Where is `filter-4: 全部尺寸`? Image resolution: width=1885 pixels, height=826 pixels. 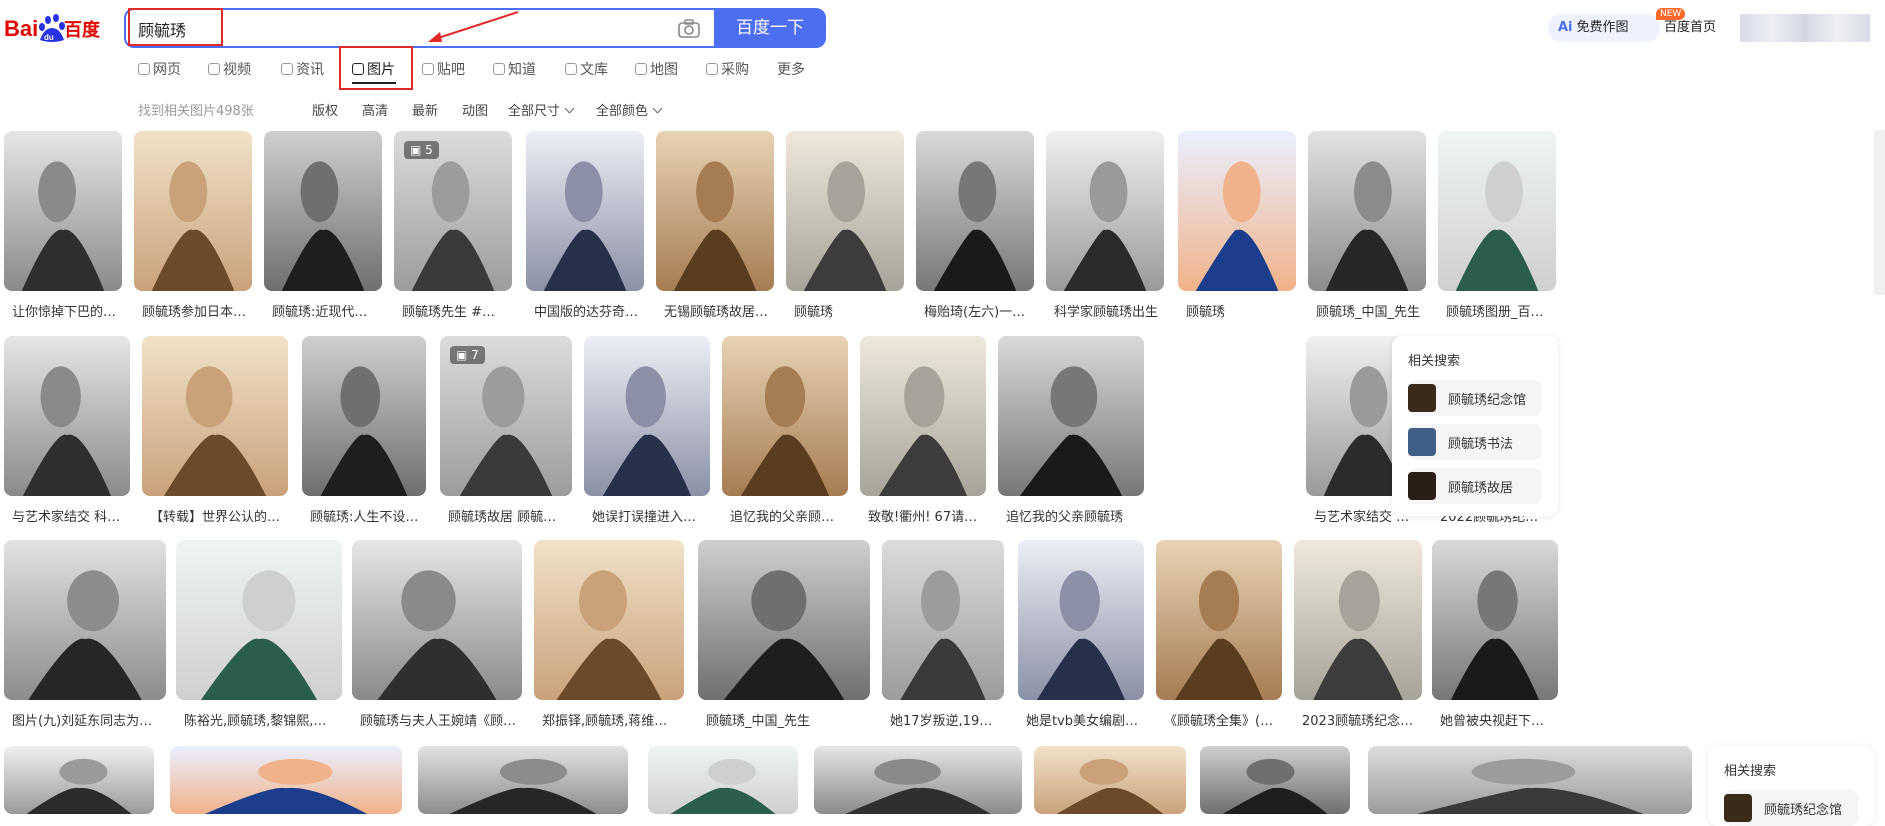 filter-4: 全部尺寸 is located at coordinates (541, 109).